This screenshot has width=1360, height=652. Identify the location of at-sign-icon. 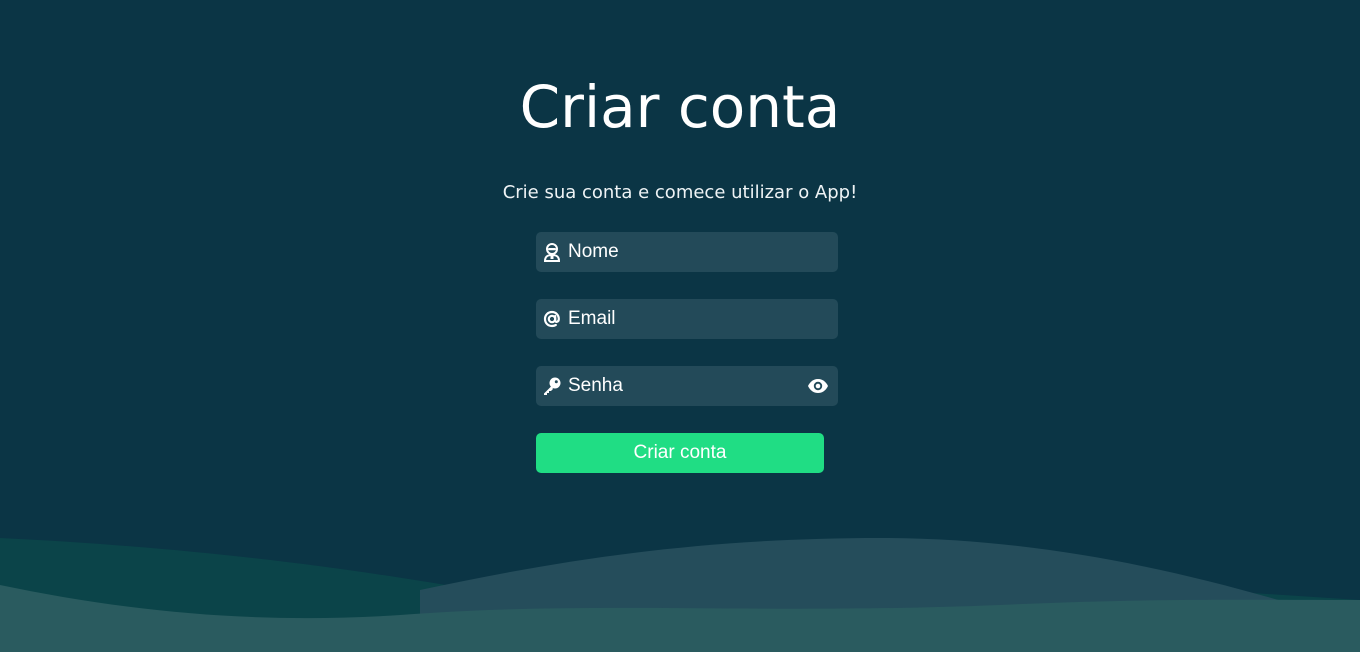
(552, 319).